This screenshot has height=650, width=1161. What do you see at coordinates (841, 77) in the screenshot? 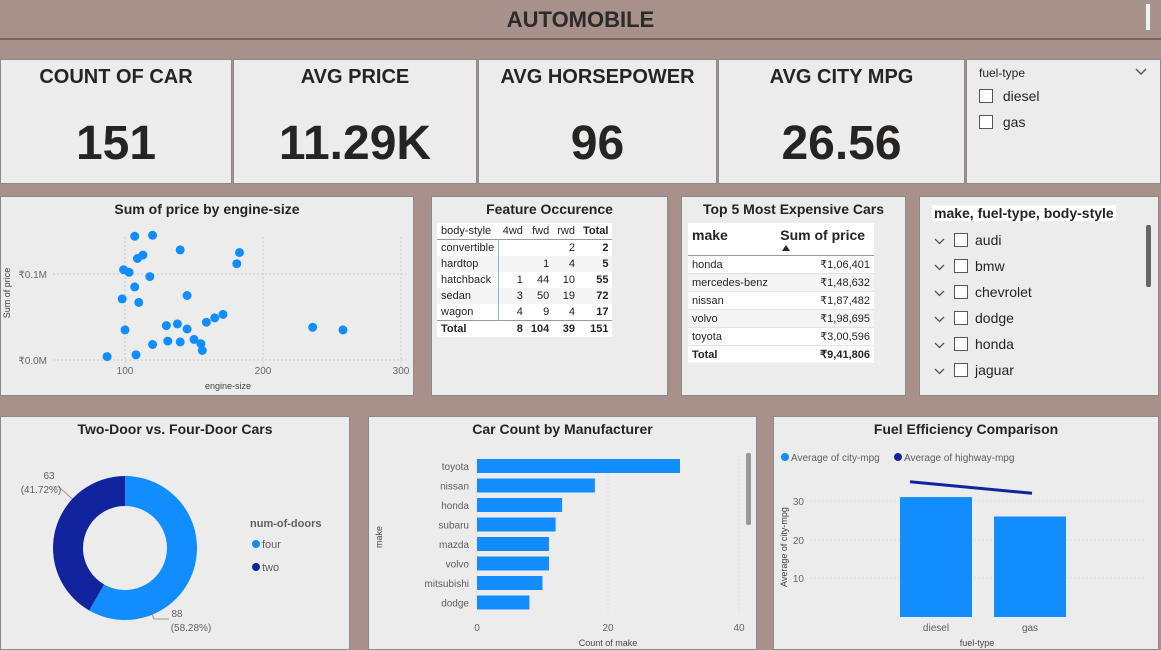
I see `kpi-label: AVG CITY MPG` at bounding box center [841, 77].